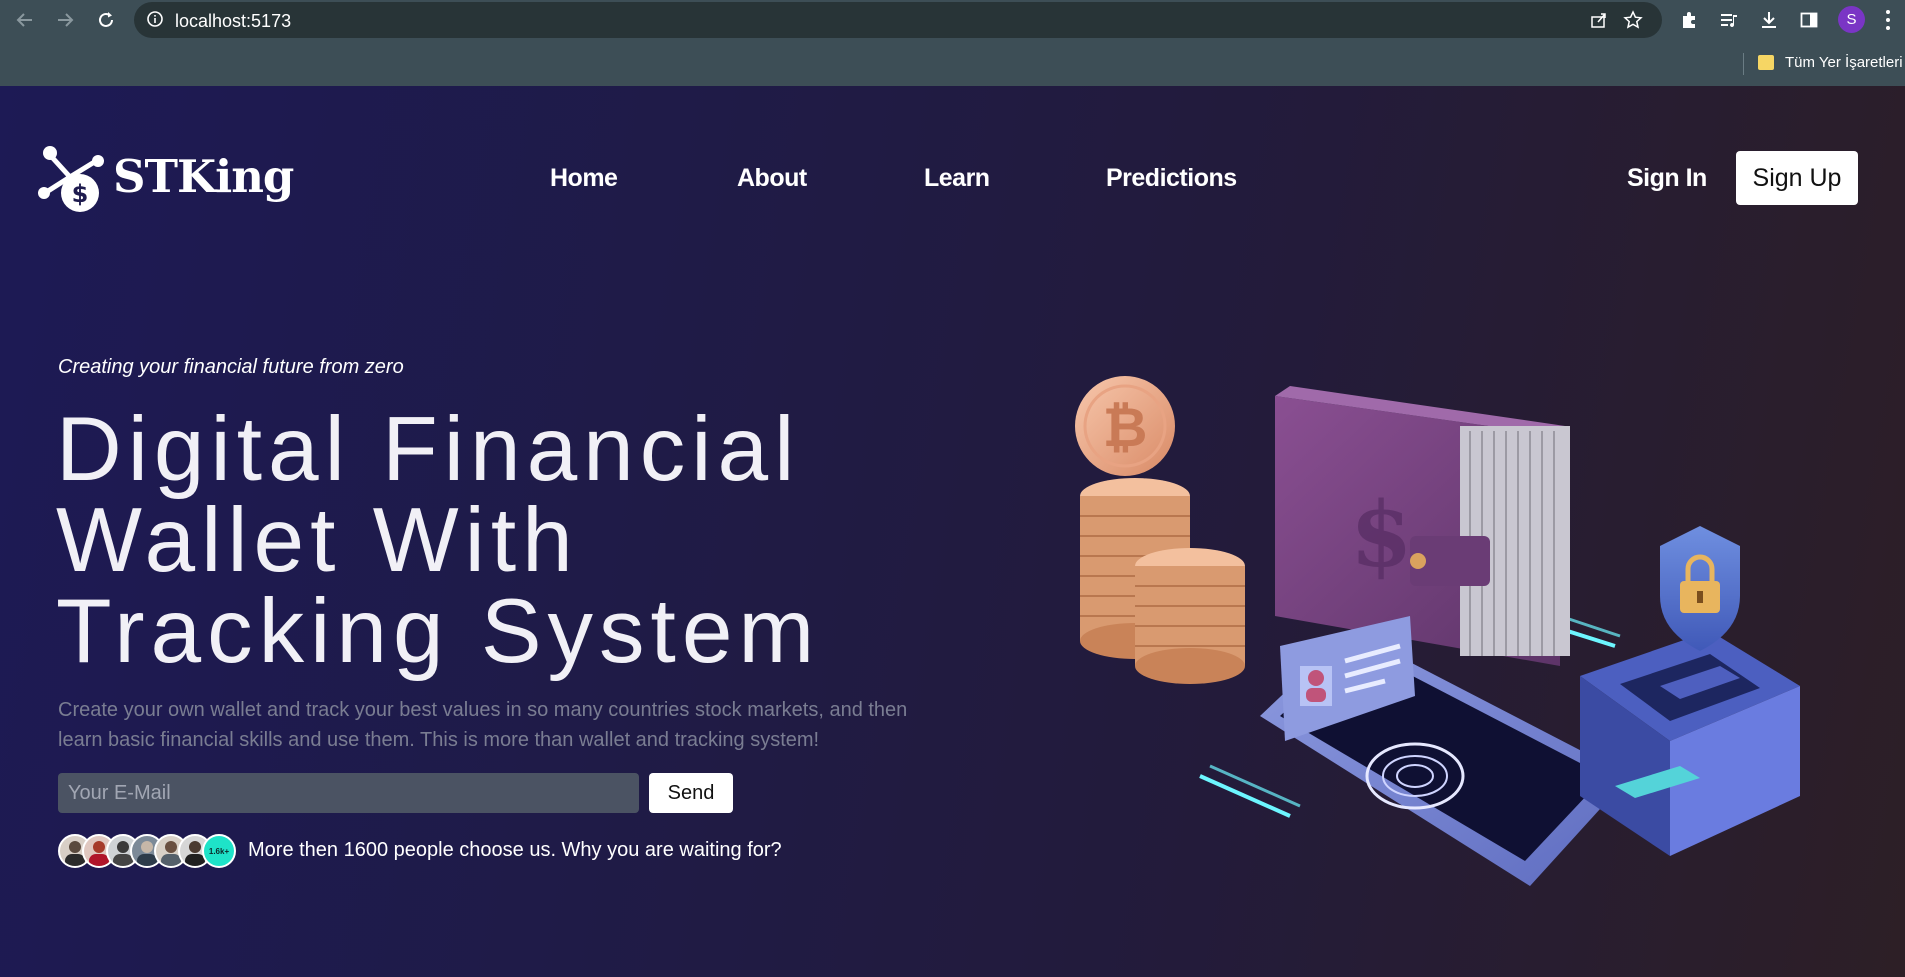  I want to click on back-icon, so click(25, 20).